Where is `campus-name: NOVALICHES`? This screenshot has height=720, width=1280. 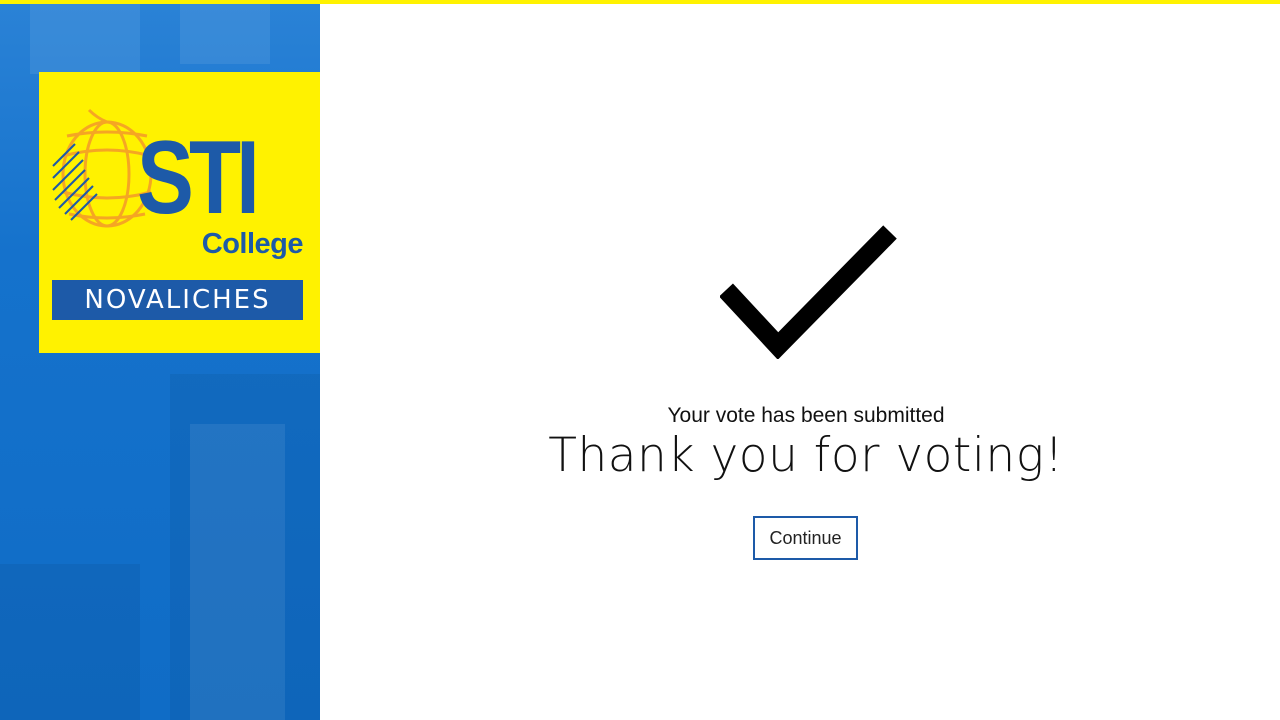 campus-name: NOVALICHES is located at coordinates (177, 300).